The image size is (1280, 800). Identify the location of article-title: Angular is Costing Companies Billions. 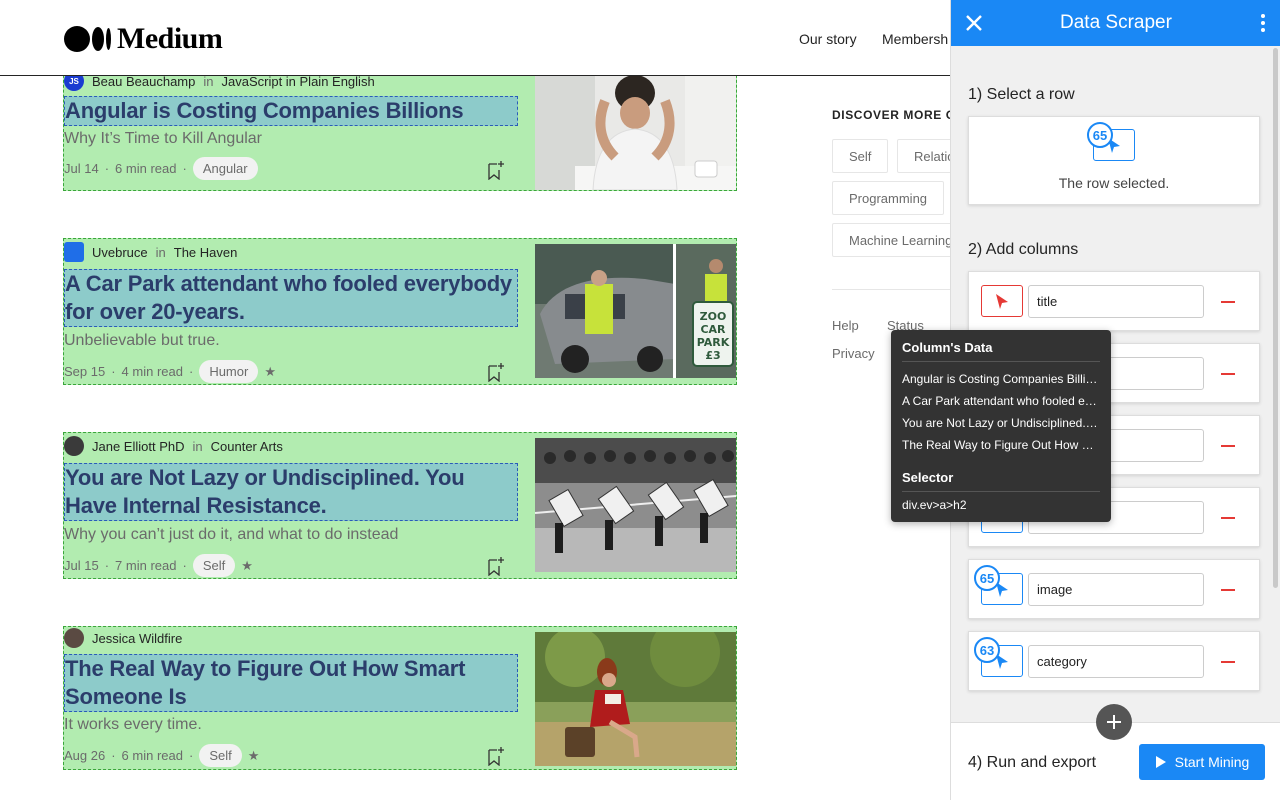
(290, 111).